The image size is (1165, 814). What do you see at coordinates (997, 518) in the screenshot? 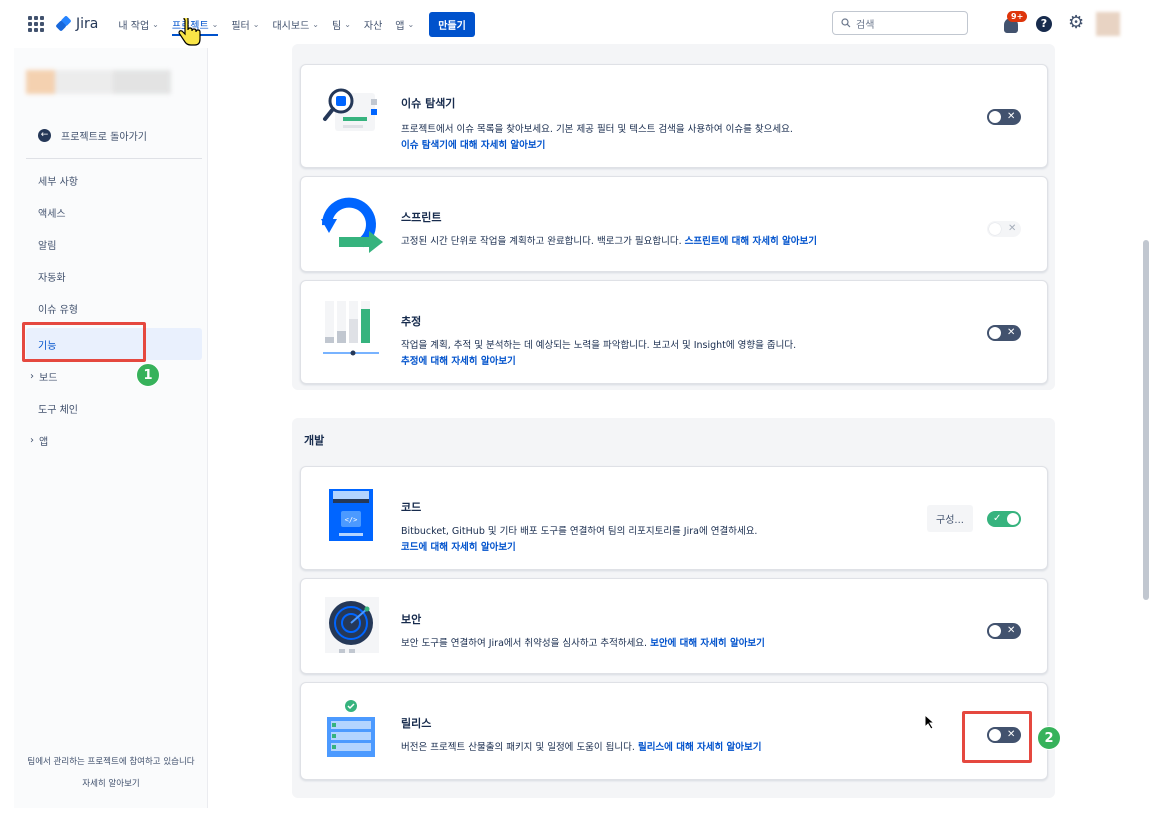
I see `check-icon: ✓` at bounding box center [997, 518].